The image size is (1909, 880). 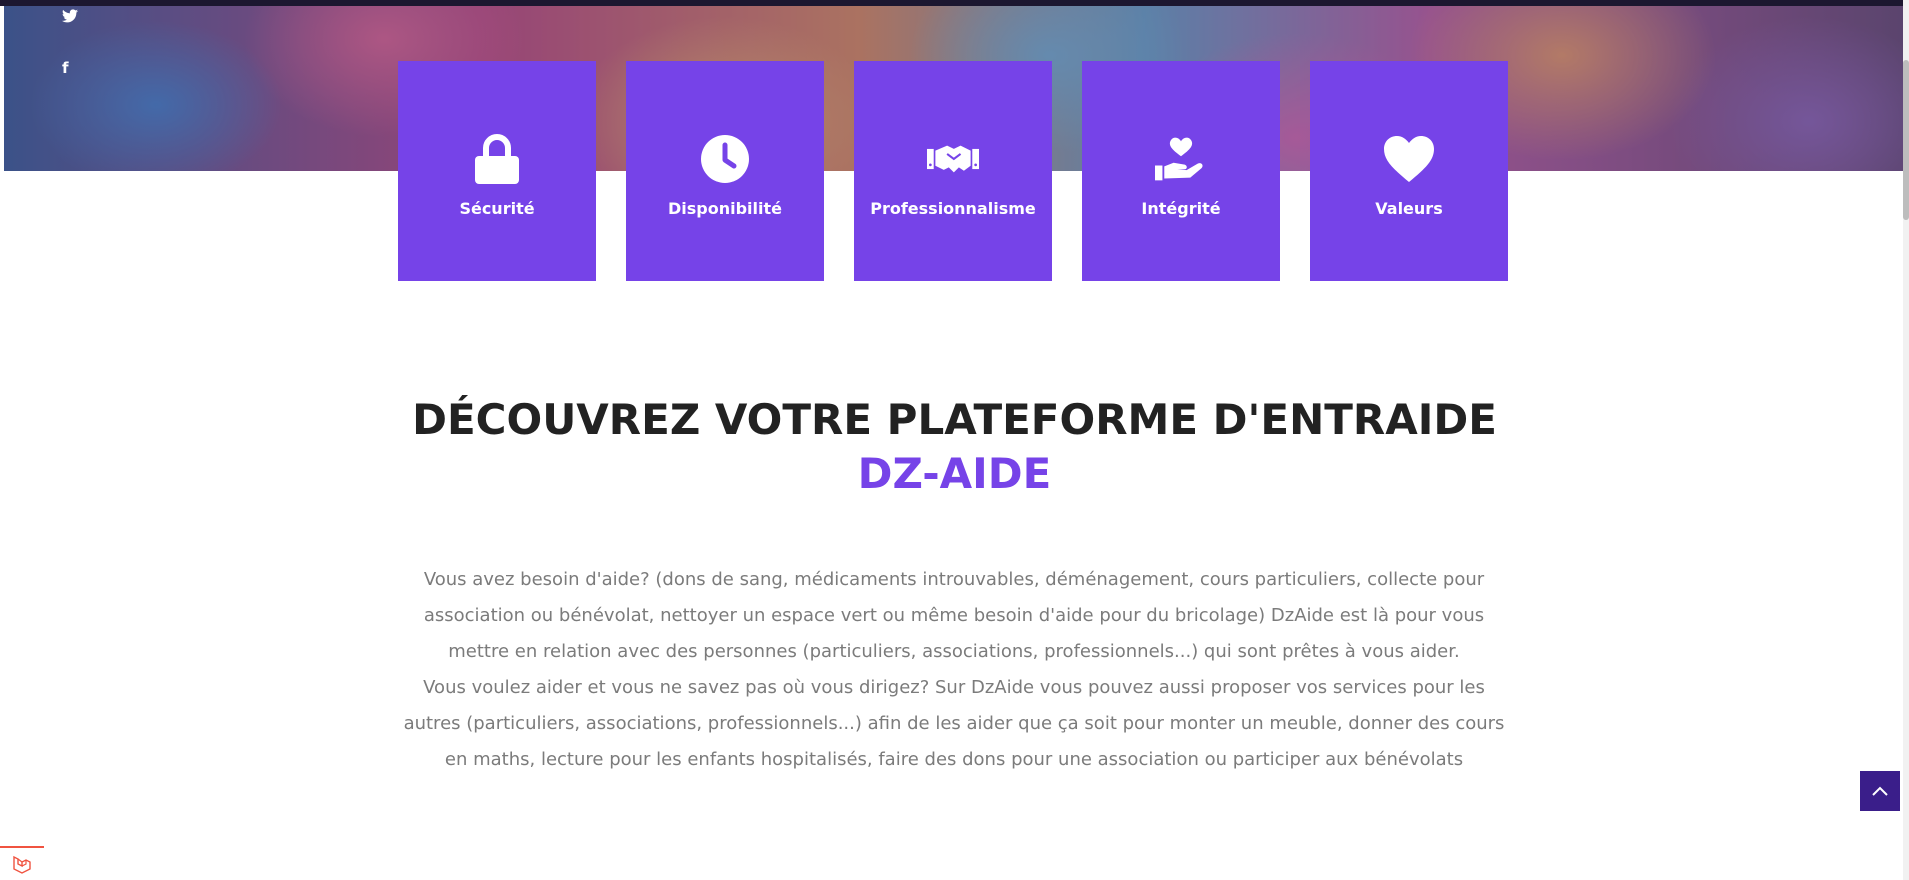 What do you see at coordinates (1181, 208) in the screenshot?
I see `feature-label: Intégrité` at bounding box center [1181, 208].